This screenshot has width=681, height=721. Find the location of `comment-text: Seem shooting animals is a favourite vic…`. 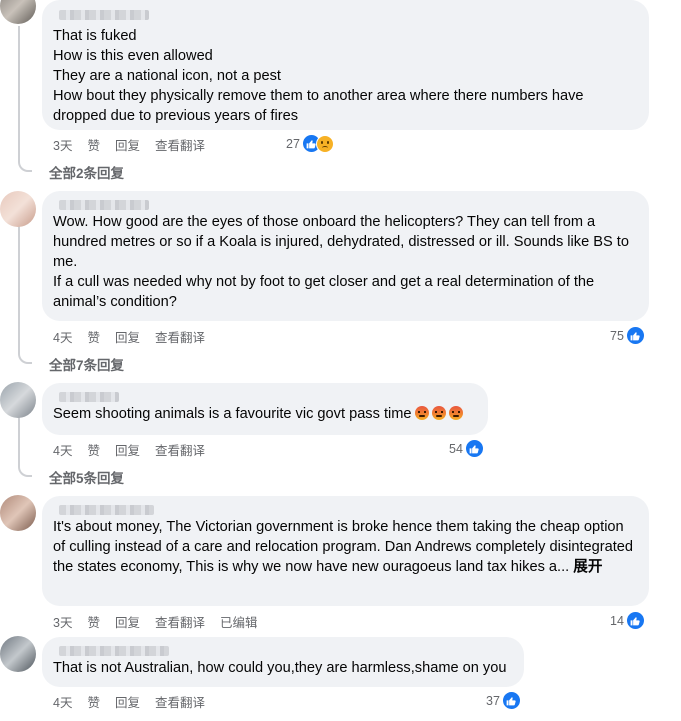

comment-text: Seem shooting animals is a favourite vic… is located at coordinates (264, 414).